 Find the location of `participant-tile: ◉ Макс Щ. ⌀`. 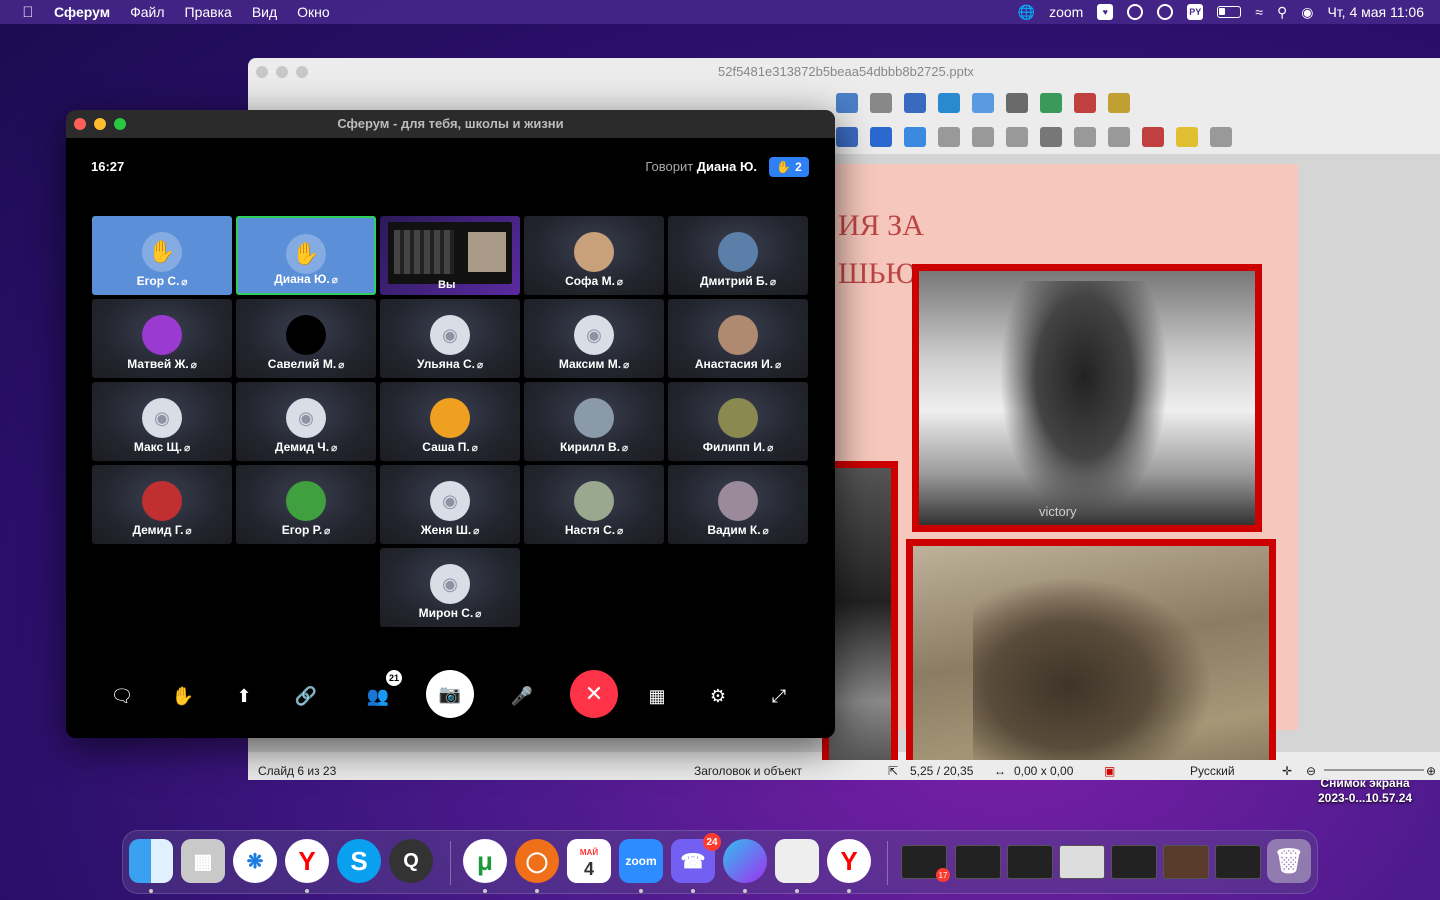

participant-tile: ◉ Макс Щ. ⌀ is located at coordinates (162, 421).